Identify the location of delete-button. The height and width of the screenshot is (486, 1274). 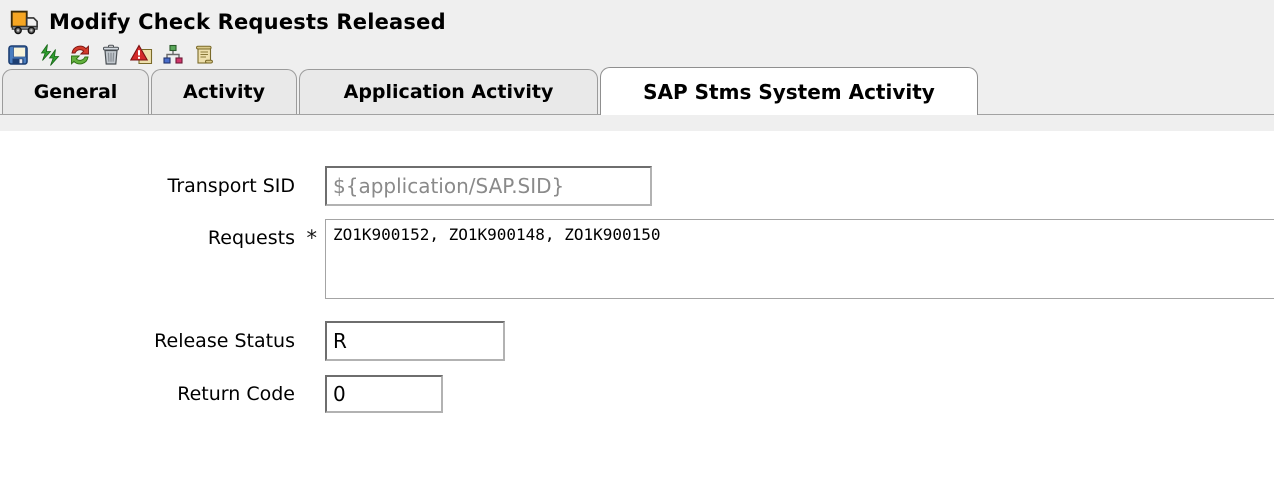
(111, 55).